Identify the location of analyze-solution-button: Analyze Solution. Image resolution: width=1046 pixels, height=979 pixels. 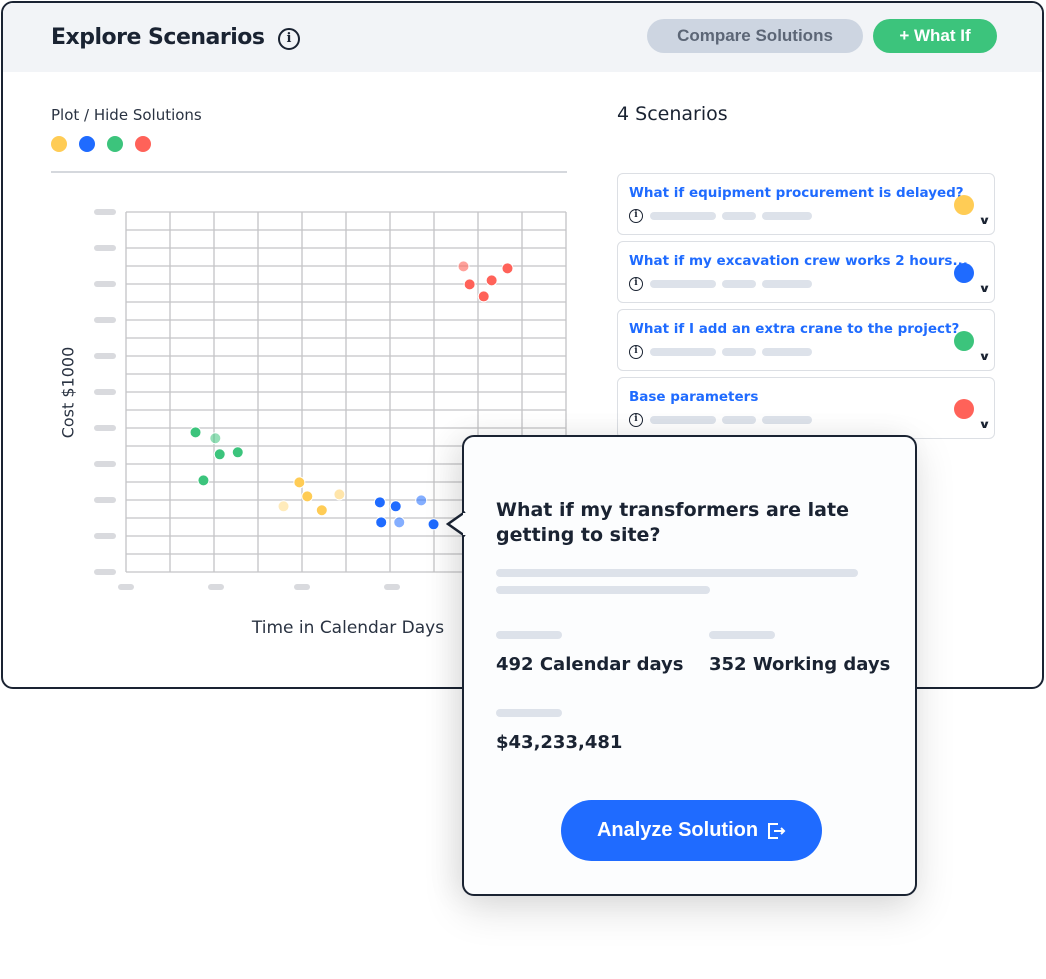
(691, 830).